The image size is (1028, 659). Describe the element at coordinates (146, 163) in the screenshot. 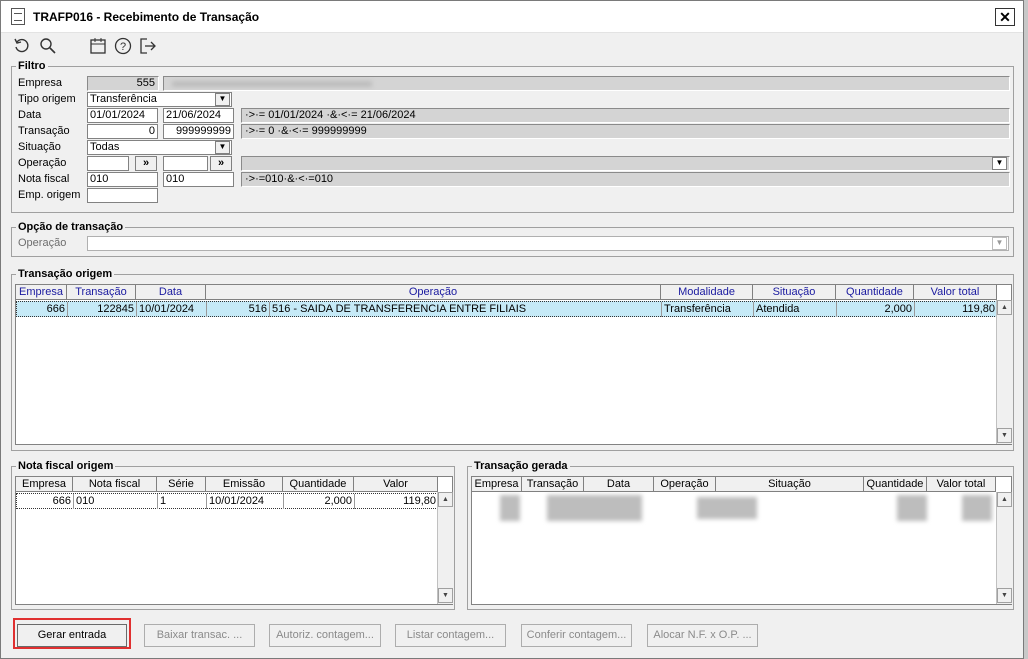

I see `operacao-from-button: »` at that location.